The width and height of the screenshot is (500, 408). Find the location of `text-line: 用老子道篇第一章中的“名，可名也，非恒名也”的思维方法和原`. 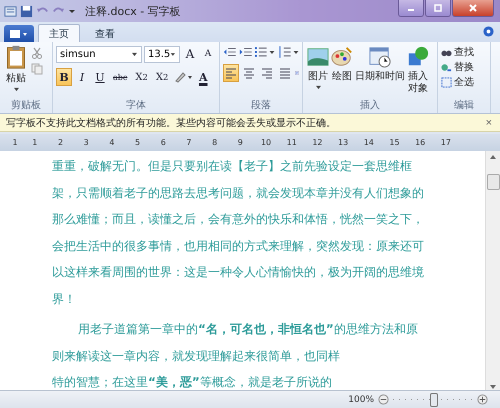

text-line: 用老子道篇第一章中的“名，可名也，非恒名也”的思维方法和原 is located at coordinates (248, 329).